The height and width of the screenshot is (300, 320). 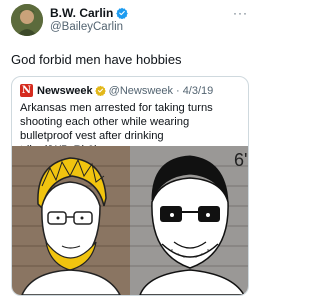 I want to click on avatar, so click(x=27, y=20).